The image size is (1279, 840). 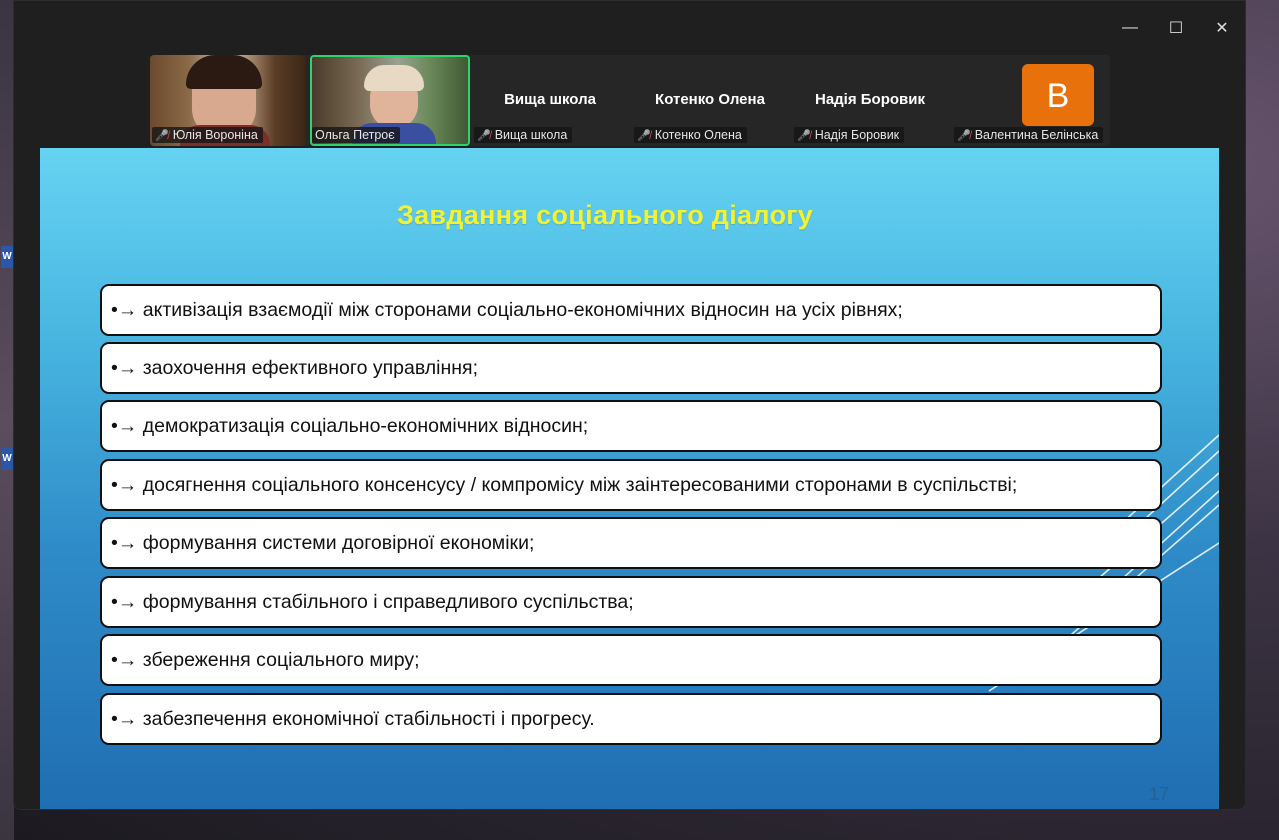 I want to click on slide-list-item: •→ збереження соціального миру;, so click(x=631, y=660).